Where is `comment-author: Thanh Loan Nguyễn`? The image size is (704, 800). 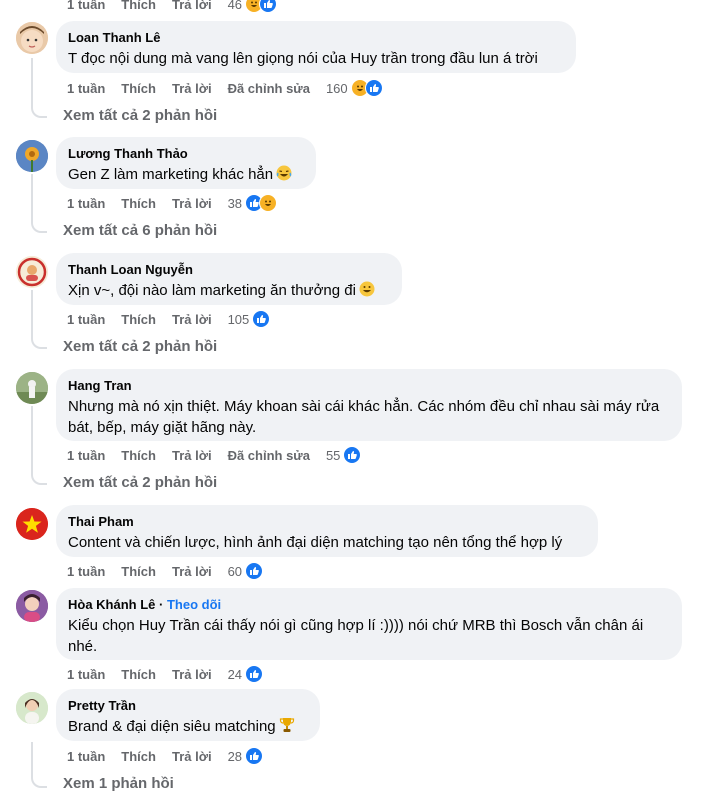 comment-author: Thanh Loan Nguyễn is located at coordinates (229, 269).